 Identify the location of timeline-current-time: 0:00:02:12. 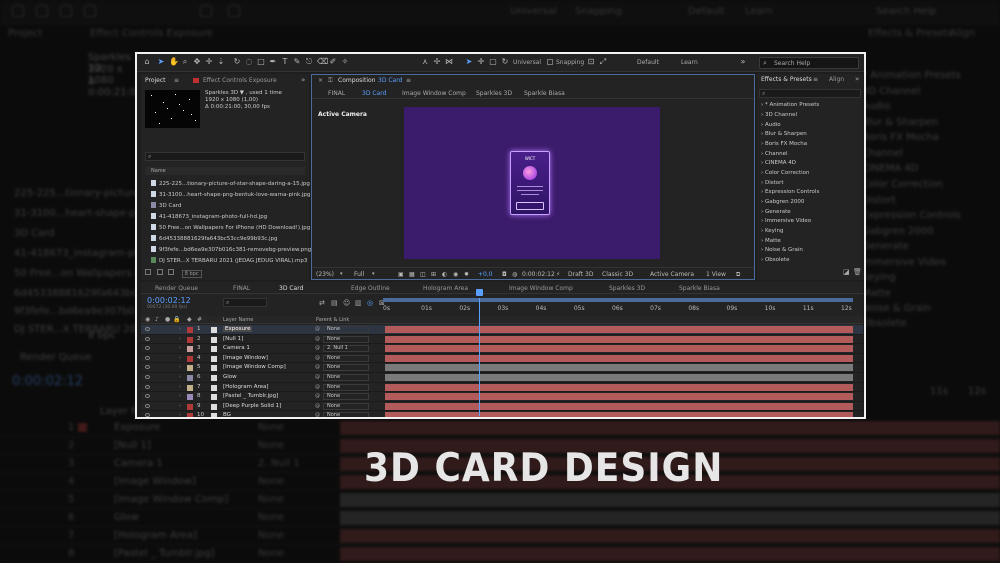
(169, 300).